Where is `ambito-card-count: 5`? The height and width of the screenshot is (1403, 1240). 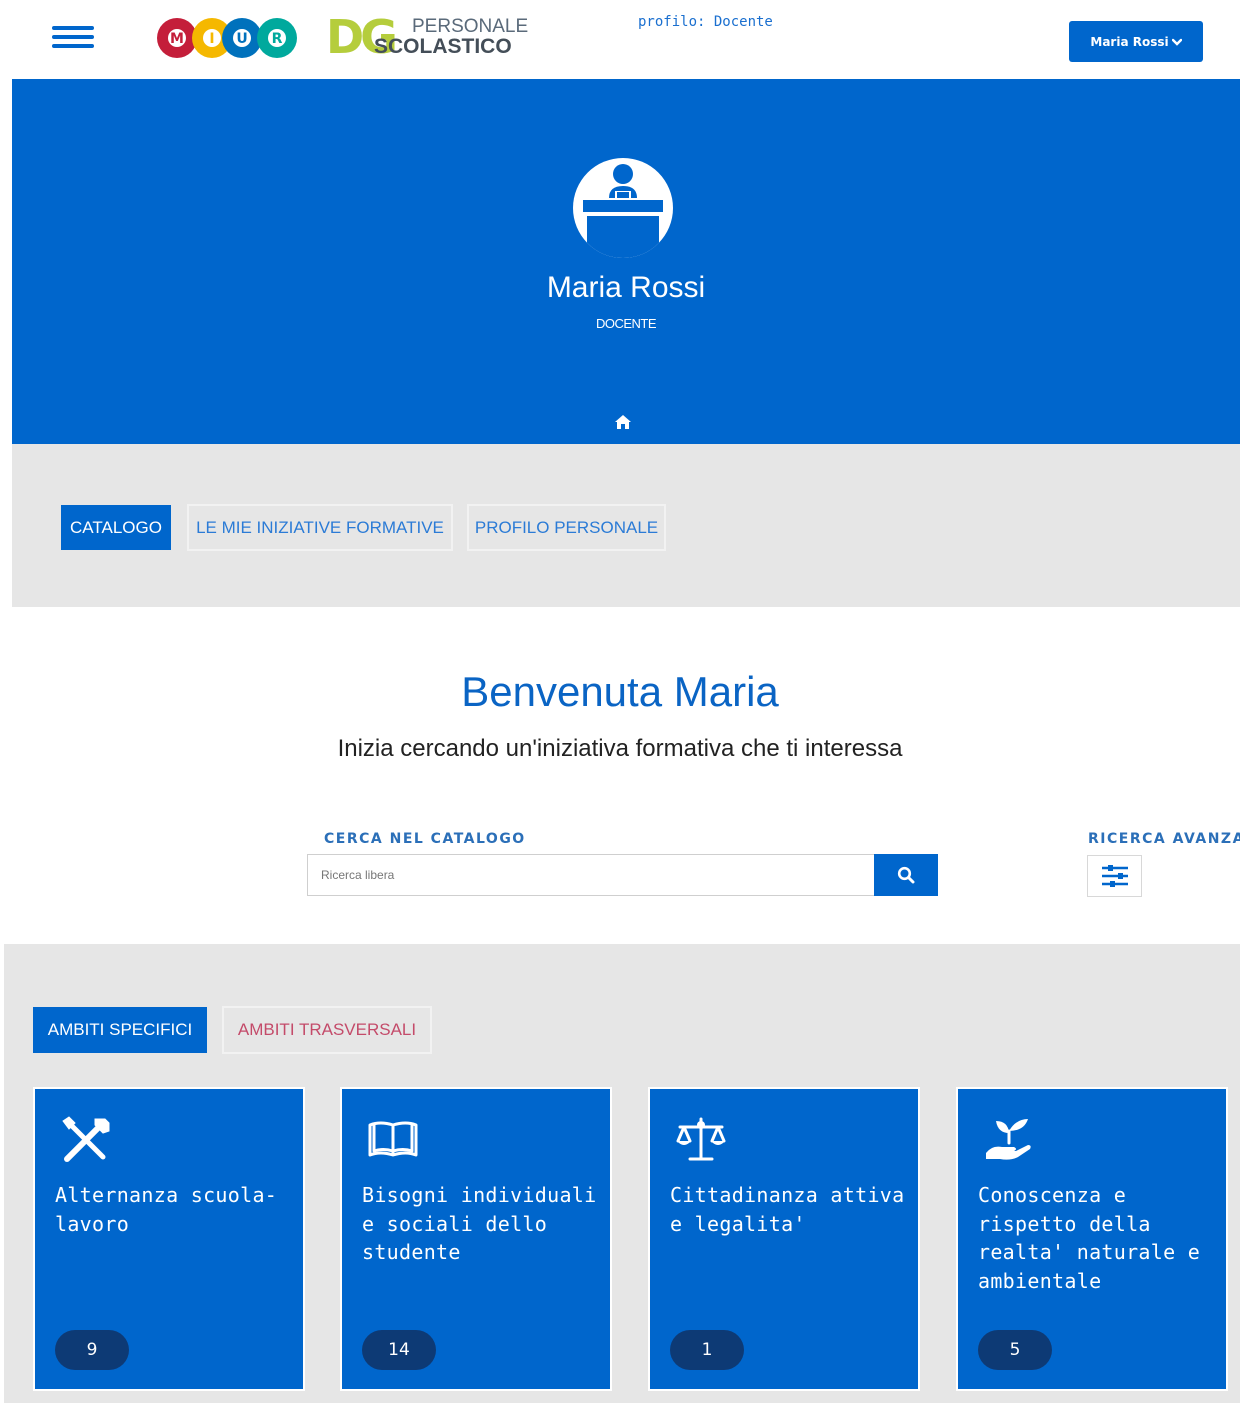 ambito-card-count: 5 is located at coordinates (1015, 1350).